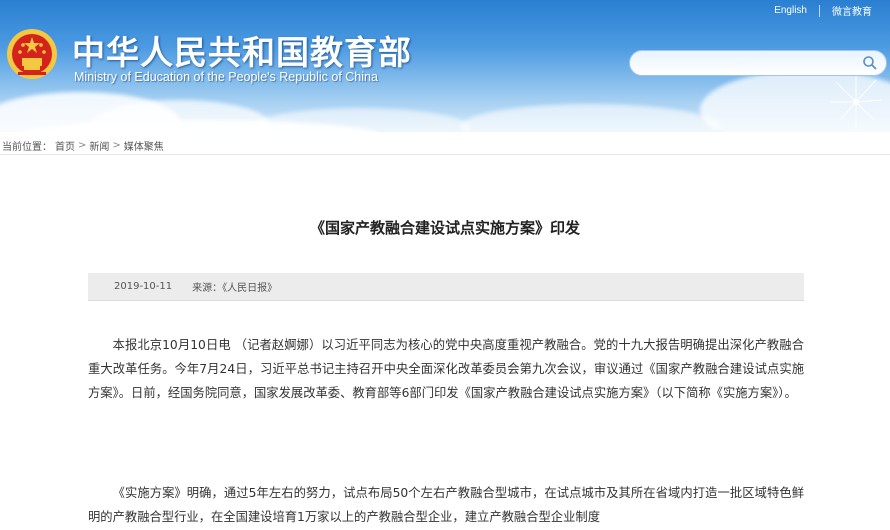  I want to click on search-box, so click(758, 63).